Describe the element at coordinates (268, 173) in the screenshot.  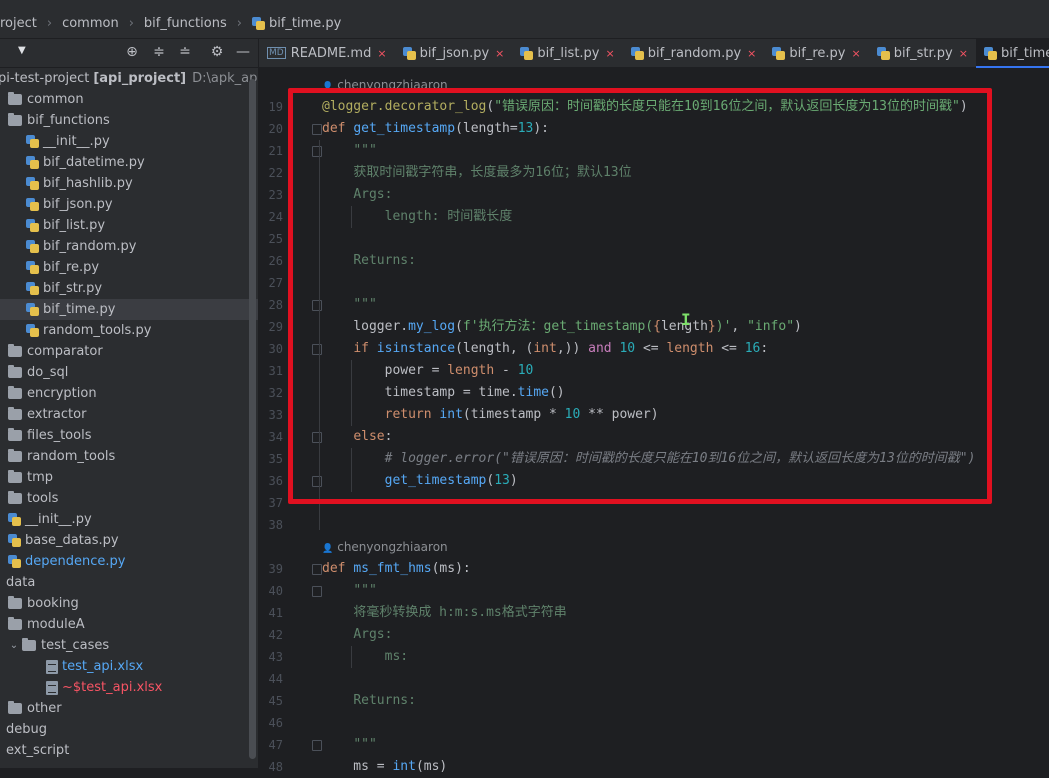
I see `line-number: 22` at that location.